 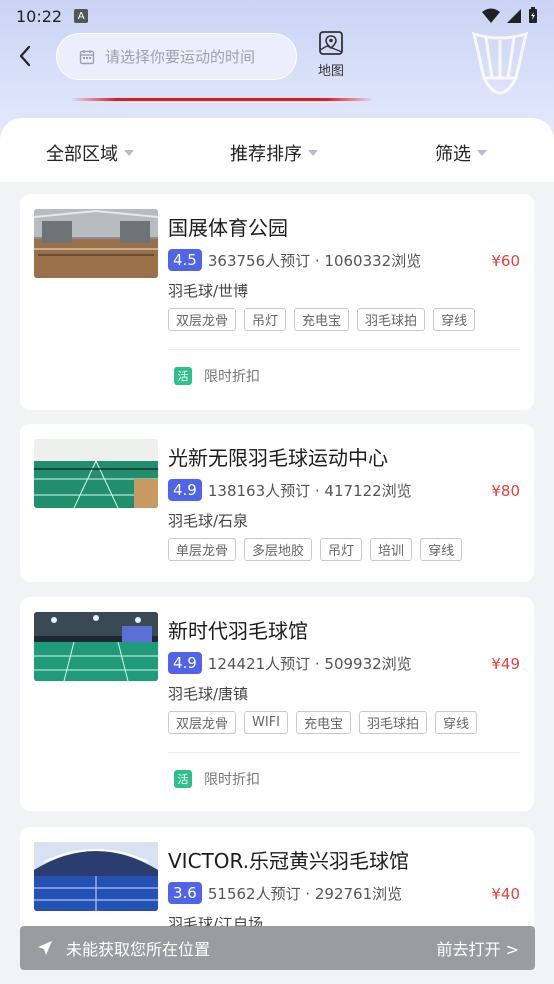 I want to click on venue-tags: 双层龙骨 WIFI 充电宝 羽毛球拍 穿线, so click(x=323, y=722).